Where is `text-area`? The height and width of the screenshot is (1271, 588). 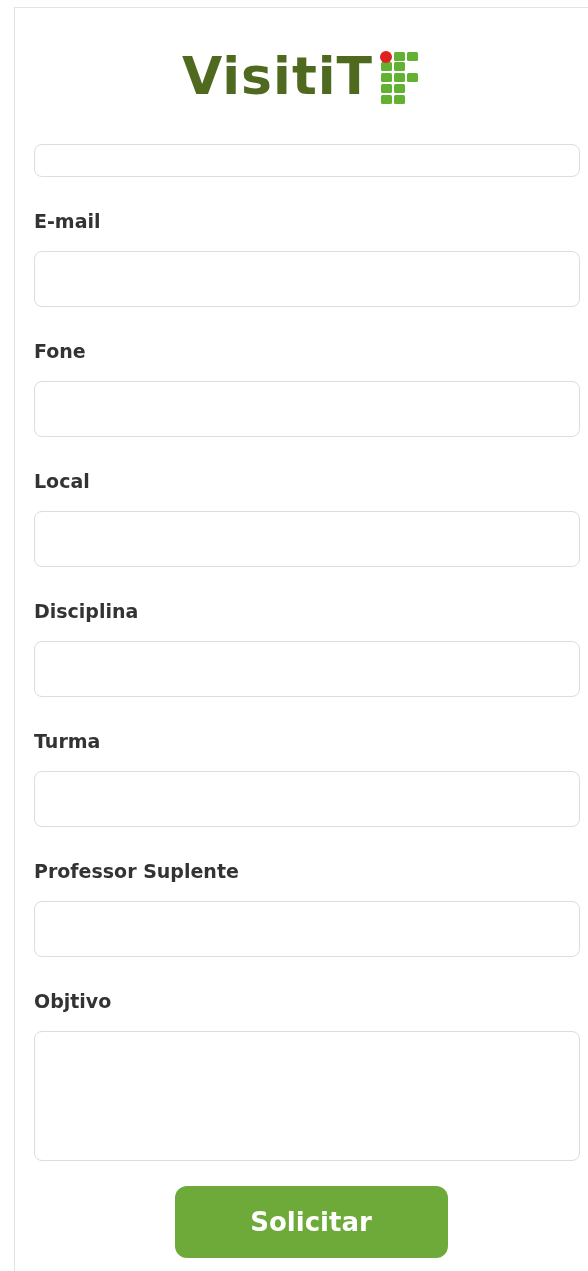 text-area is located at coordinates (307, 1096).